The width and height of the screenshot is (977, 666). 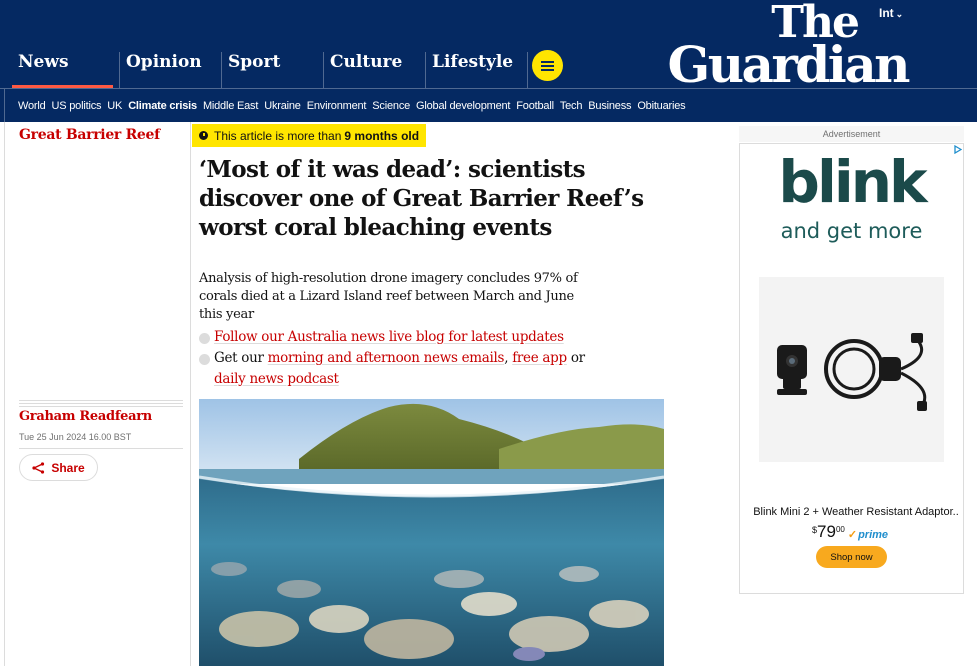 I want to click on news-emails-link: morning and afternoon news emails, so click(x=386, y=358).